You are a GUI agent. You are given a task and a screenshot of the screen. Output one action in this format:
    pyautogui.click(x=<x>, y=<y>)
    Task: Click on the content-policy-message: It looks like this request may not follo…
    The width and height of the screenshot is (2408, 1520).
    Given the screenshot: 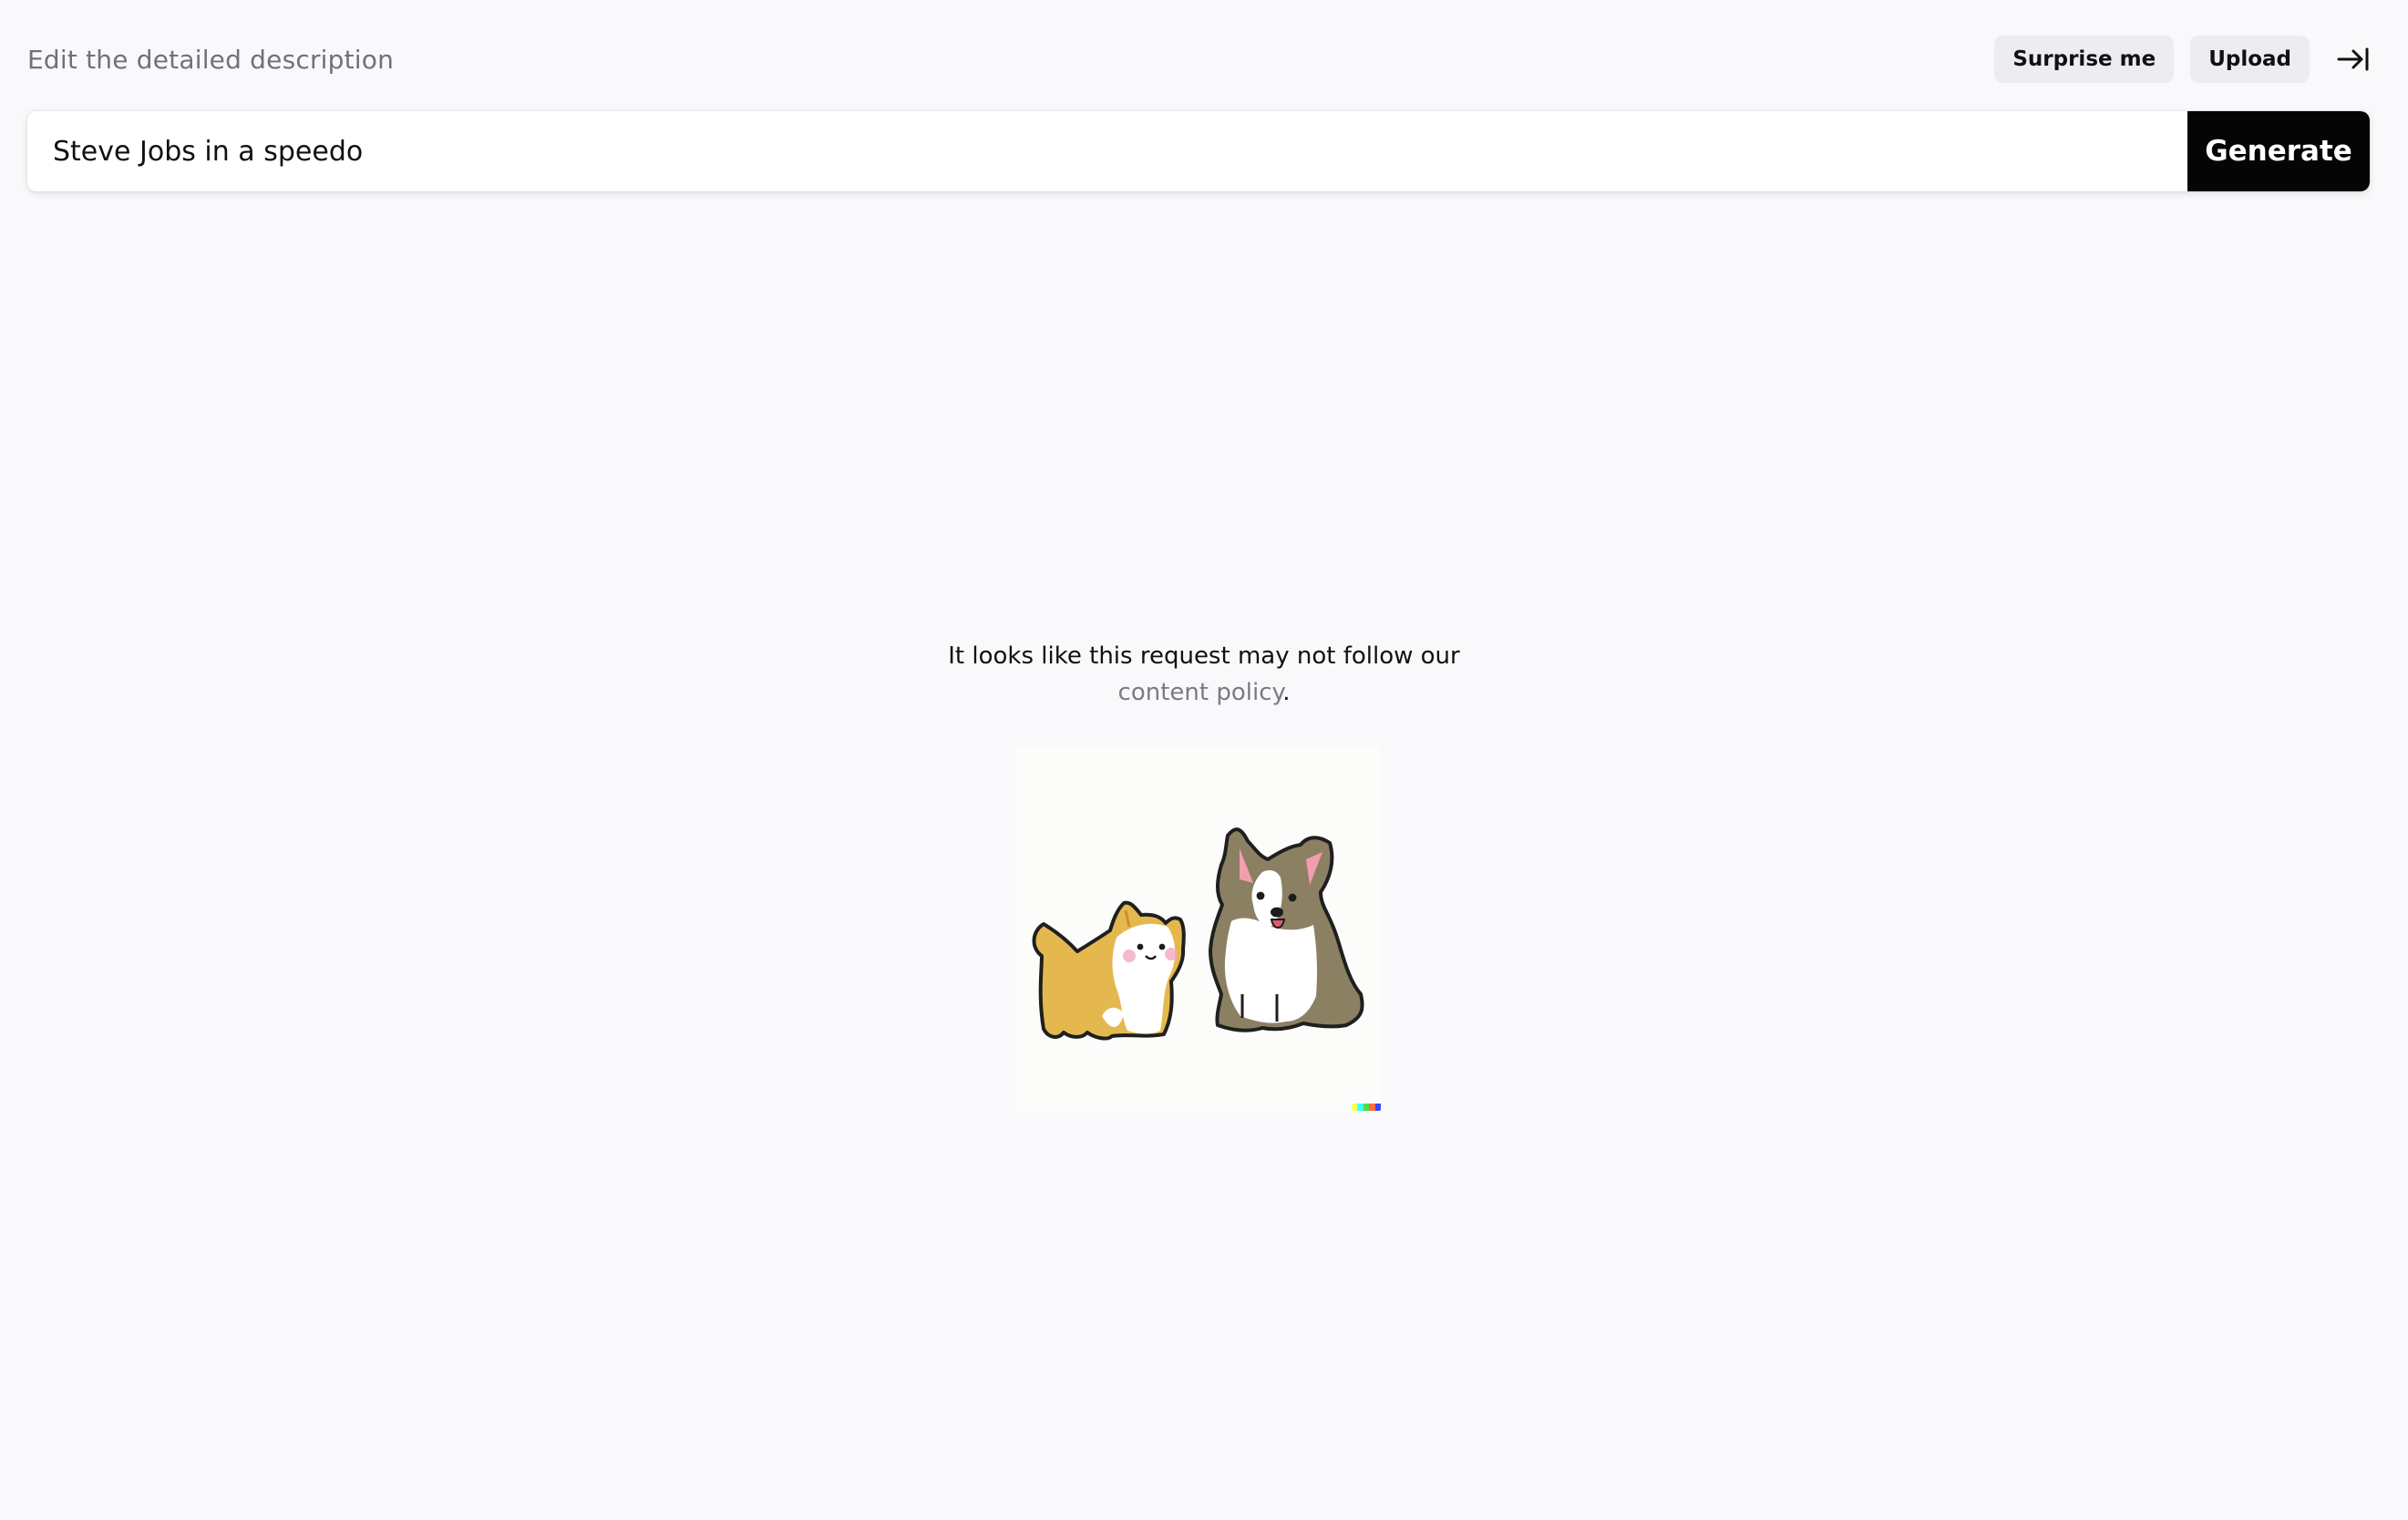 What is the action you would take?
    pyautogui.click(x=1204, y=674)
    